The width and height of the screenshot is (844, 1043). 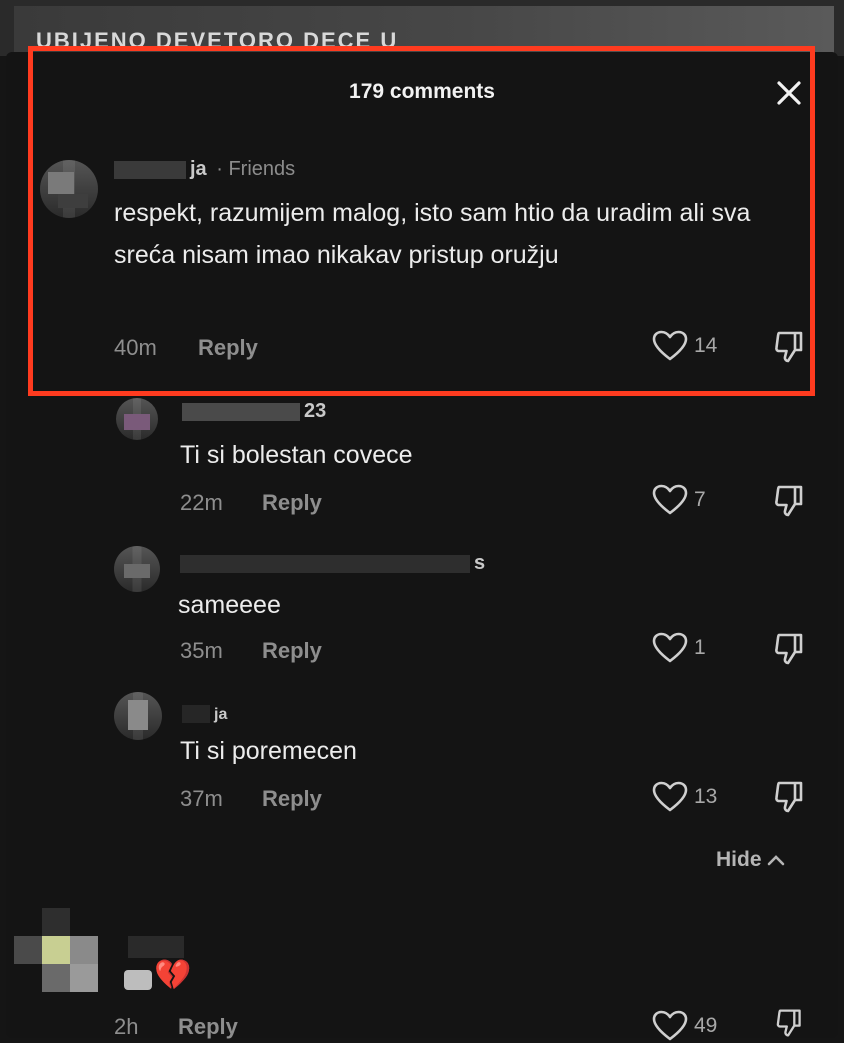 I want to click on comment-username: ja, so click(x=204, y=713).